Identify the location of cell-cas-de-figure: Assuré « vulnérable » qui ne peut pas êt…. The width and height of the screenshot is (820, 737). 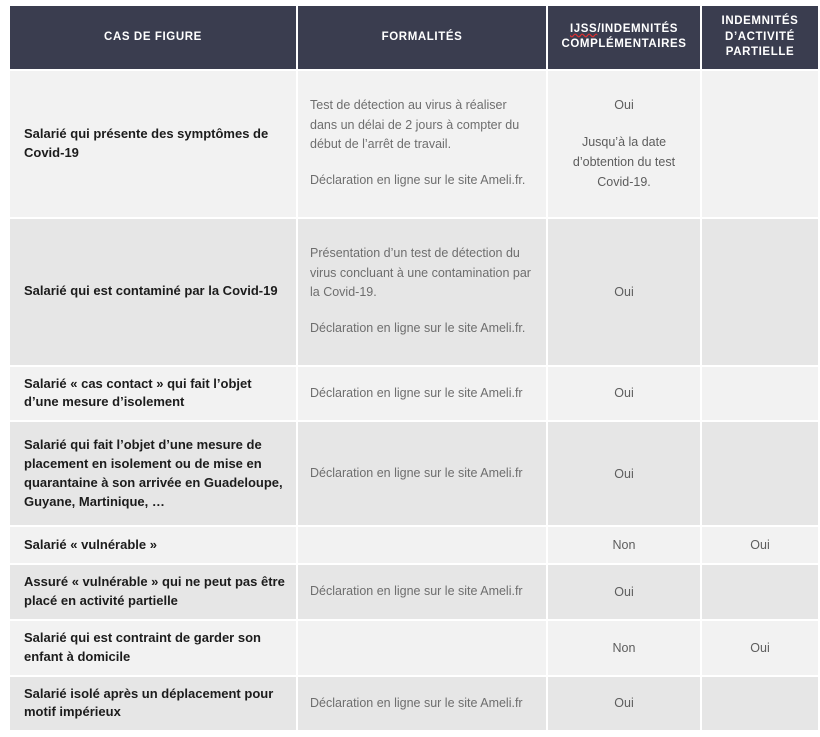
(153, 592).